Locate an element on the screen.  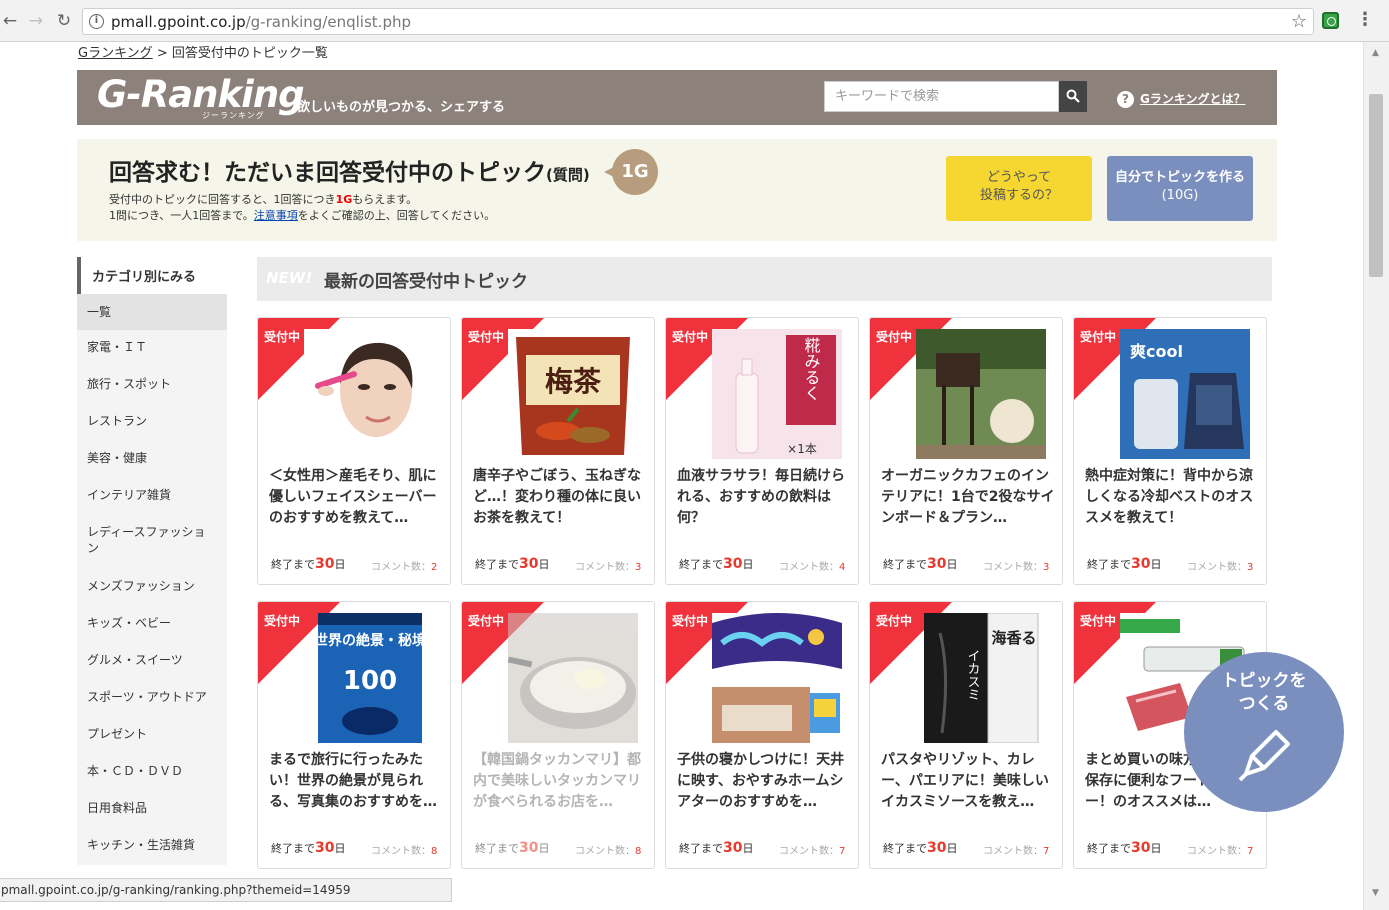
create-topic-cost: (10G) is located at coordinates (1180, 195).